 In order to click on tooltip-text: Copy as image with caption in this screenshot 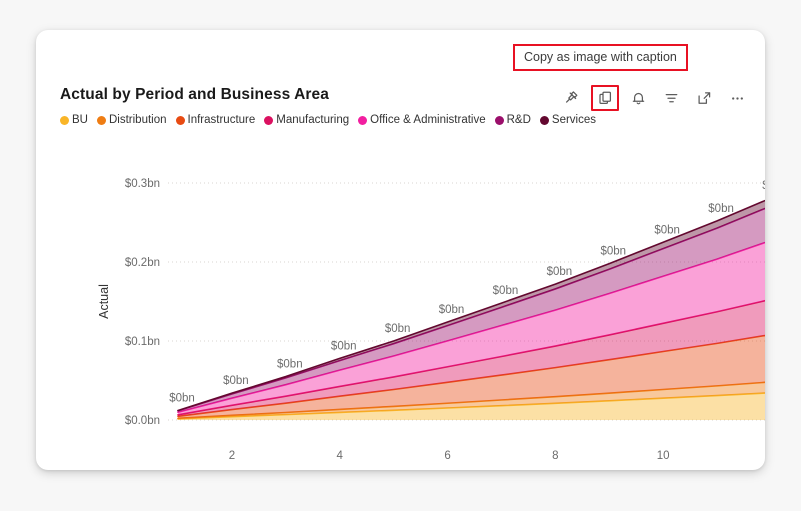, I will do `click(600, 57)`.